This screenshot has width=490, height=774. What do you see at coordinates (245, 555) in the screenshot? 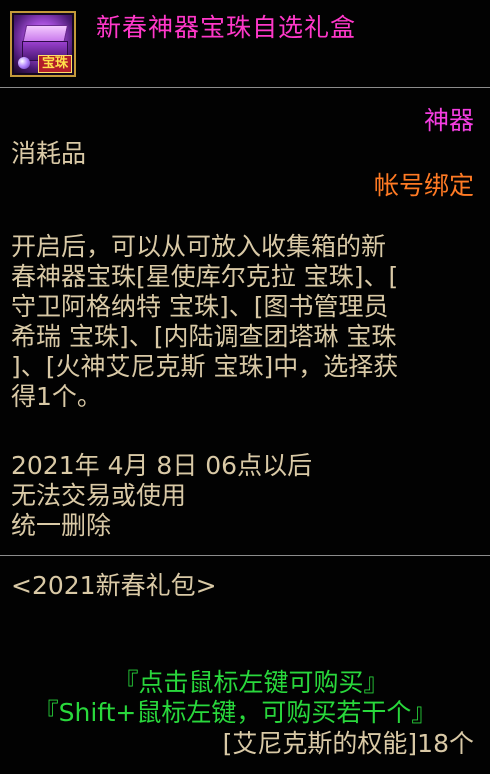
I see `divider-middle` at bounding box center [245, 555].